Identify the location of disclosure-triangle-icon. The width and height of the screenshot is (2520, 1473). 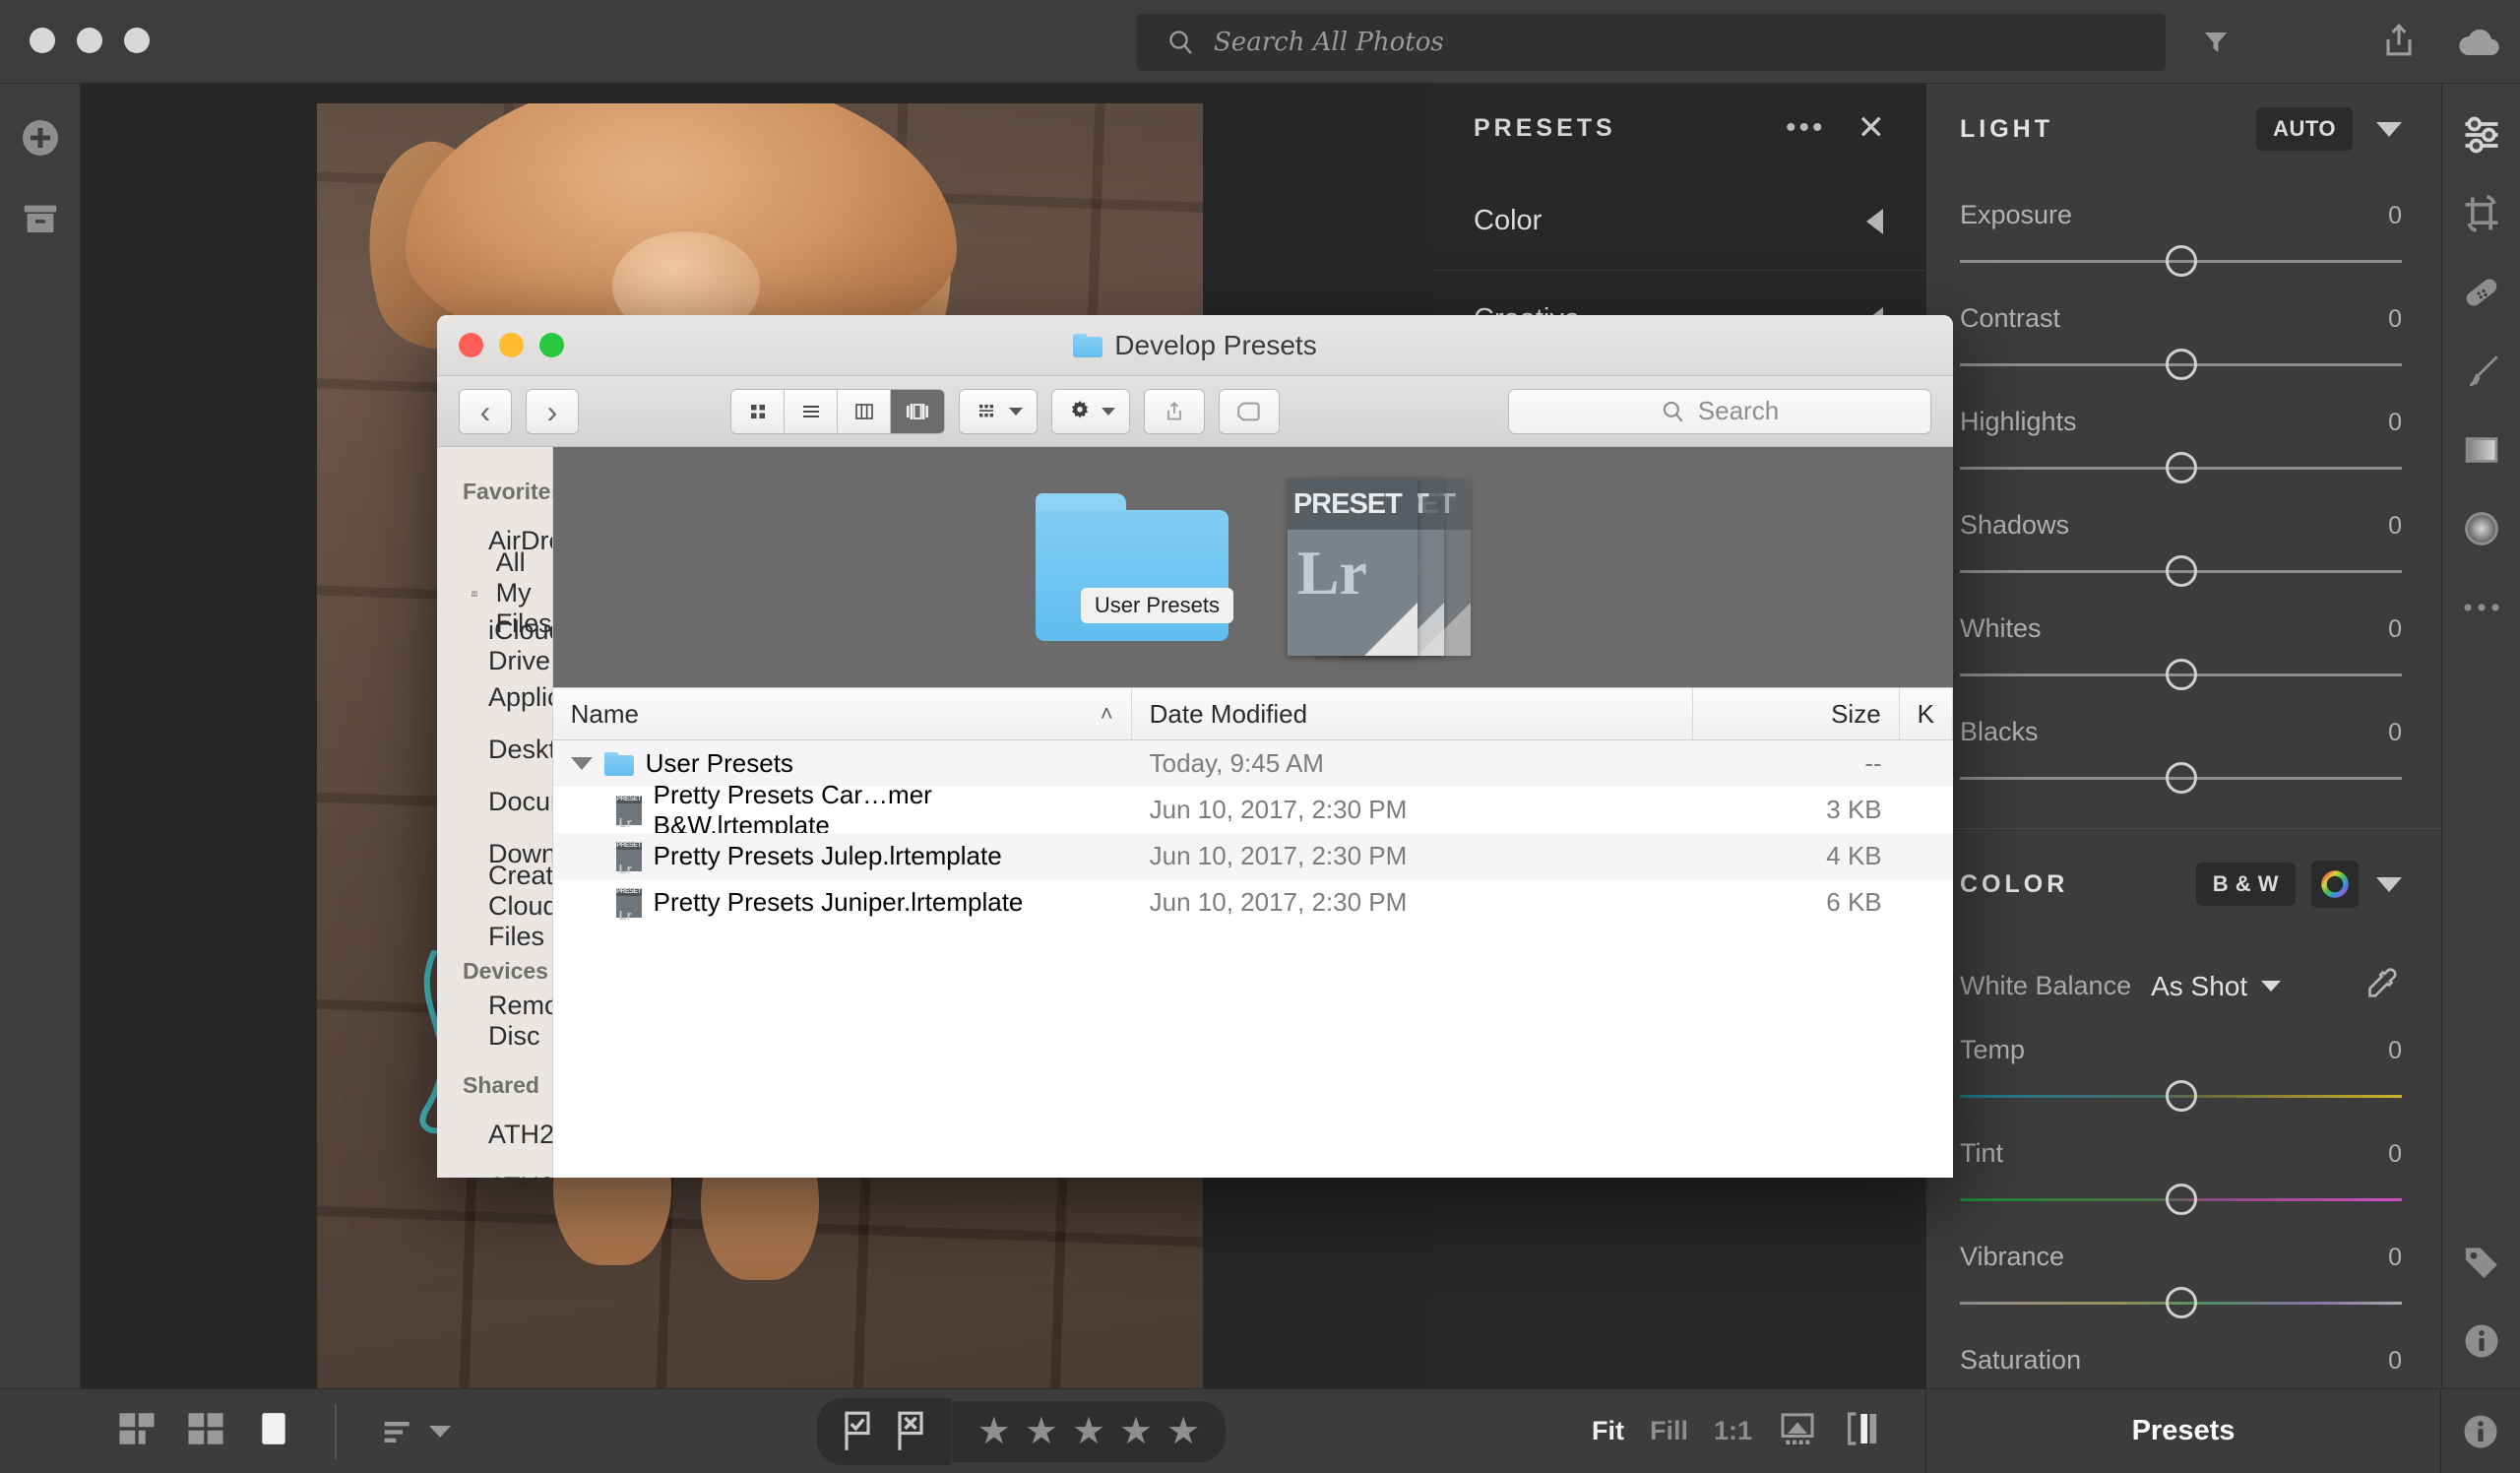
(581, 763).